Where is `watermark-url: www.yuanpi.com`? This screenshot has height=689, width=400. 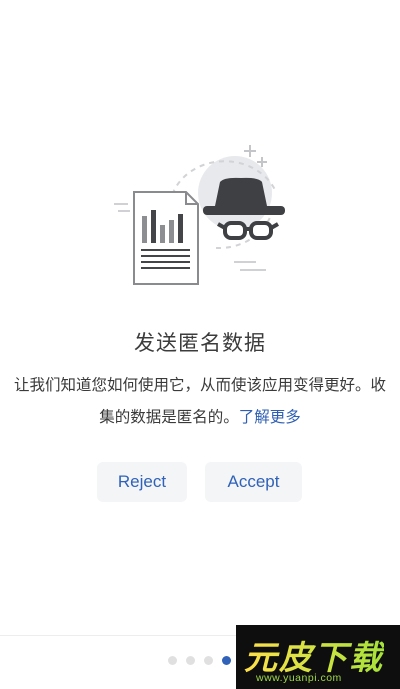
watermark-url: www.yuanpi.com is located at coordinates (299, 678).